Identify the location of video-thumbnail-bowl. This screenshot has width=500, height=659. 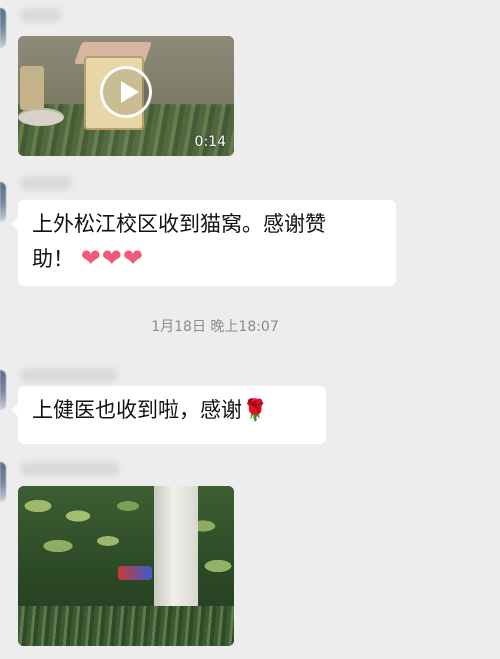
(41, 117).